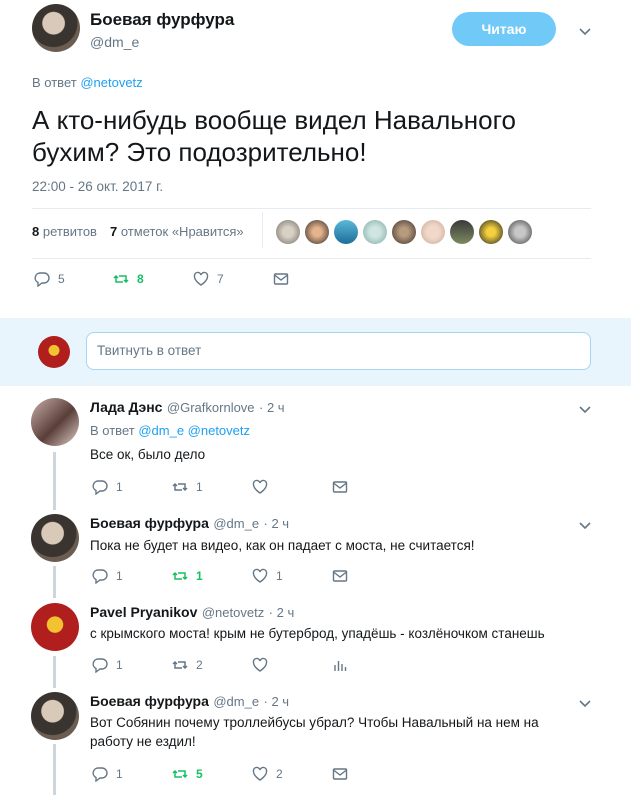  I want to click on retweet-count: 8, so click(140, 279).